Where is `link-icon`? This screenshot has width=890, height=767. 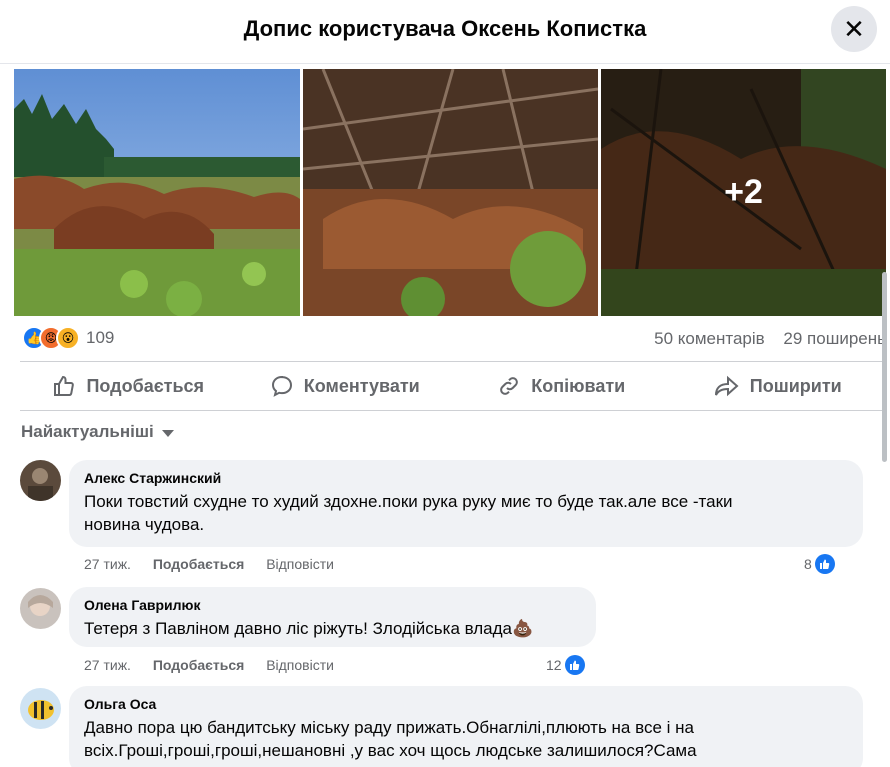
link-icon is located at coordinates (509, 386).